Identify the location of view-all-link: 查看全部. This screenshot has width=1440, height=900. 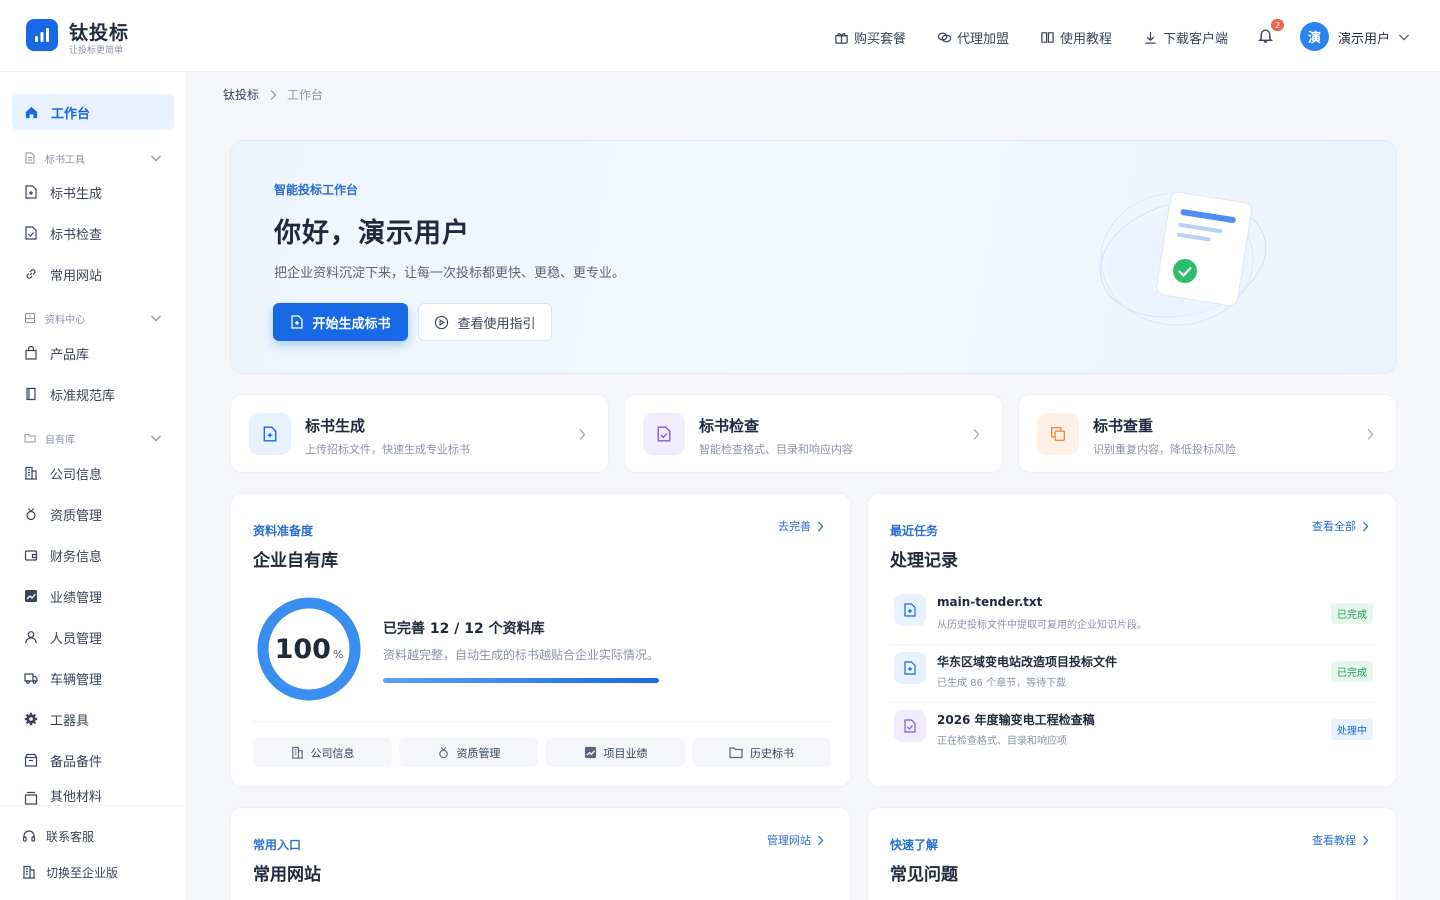
(1340, 526).